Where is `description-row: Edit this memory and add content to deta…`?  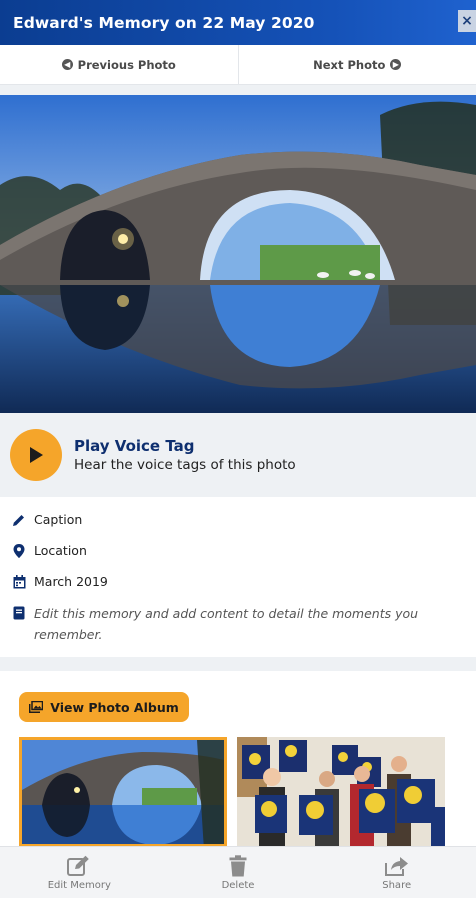 description-row: Edit this memory and add content to deta… is located at coordinates (238, 624).